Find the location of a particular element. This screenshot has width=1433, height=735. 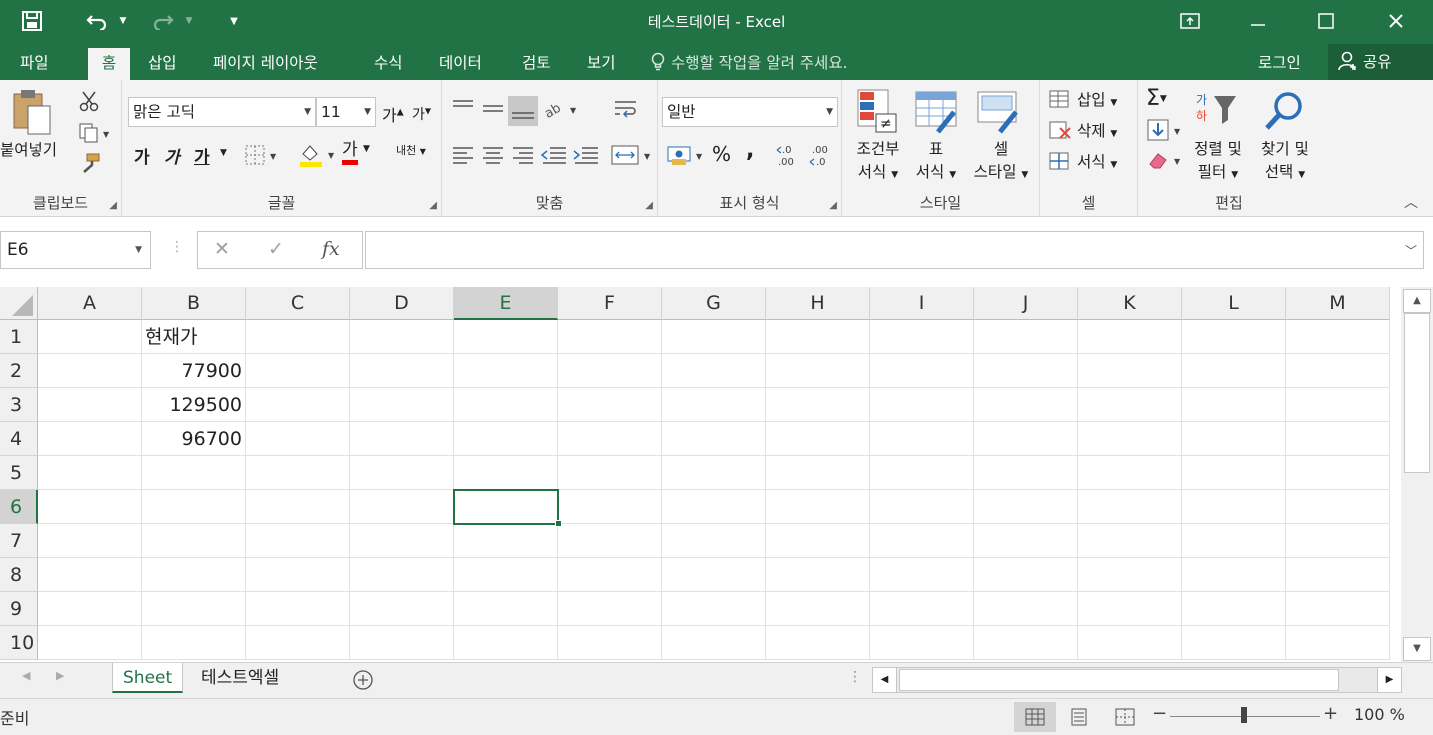

cell-a5 is located at coordinates (90, 473).